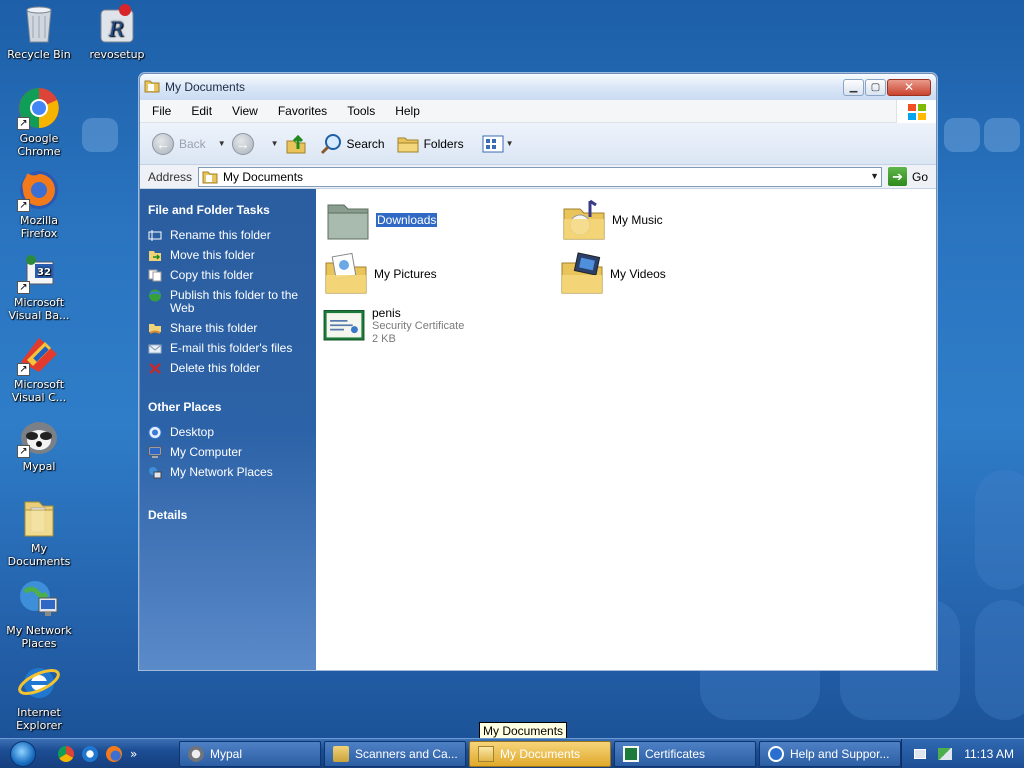 The height and width of the screenshot is (768, 1024). I want to click on folders-label: Folders, so click(443, 143).